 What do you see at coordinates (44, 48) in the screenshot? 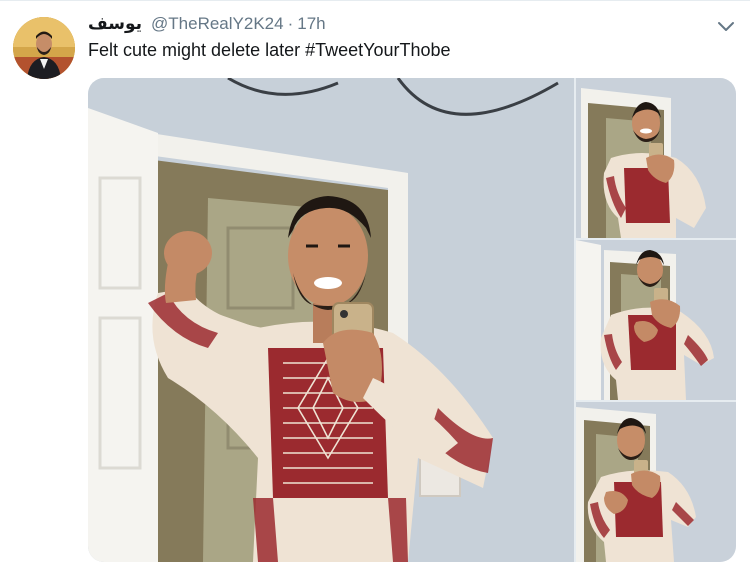
I see `avatar` at bounding box center [44, 48].